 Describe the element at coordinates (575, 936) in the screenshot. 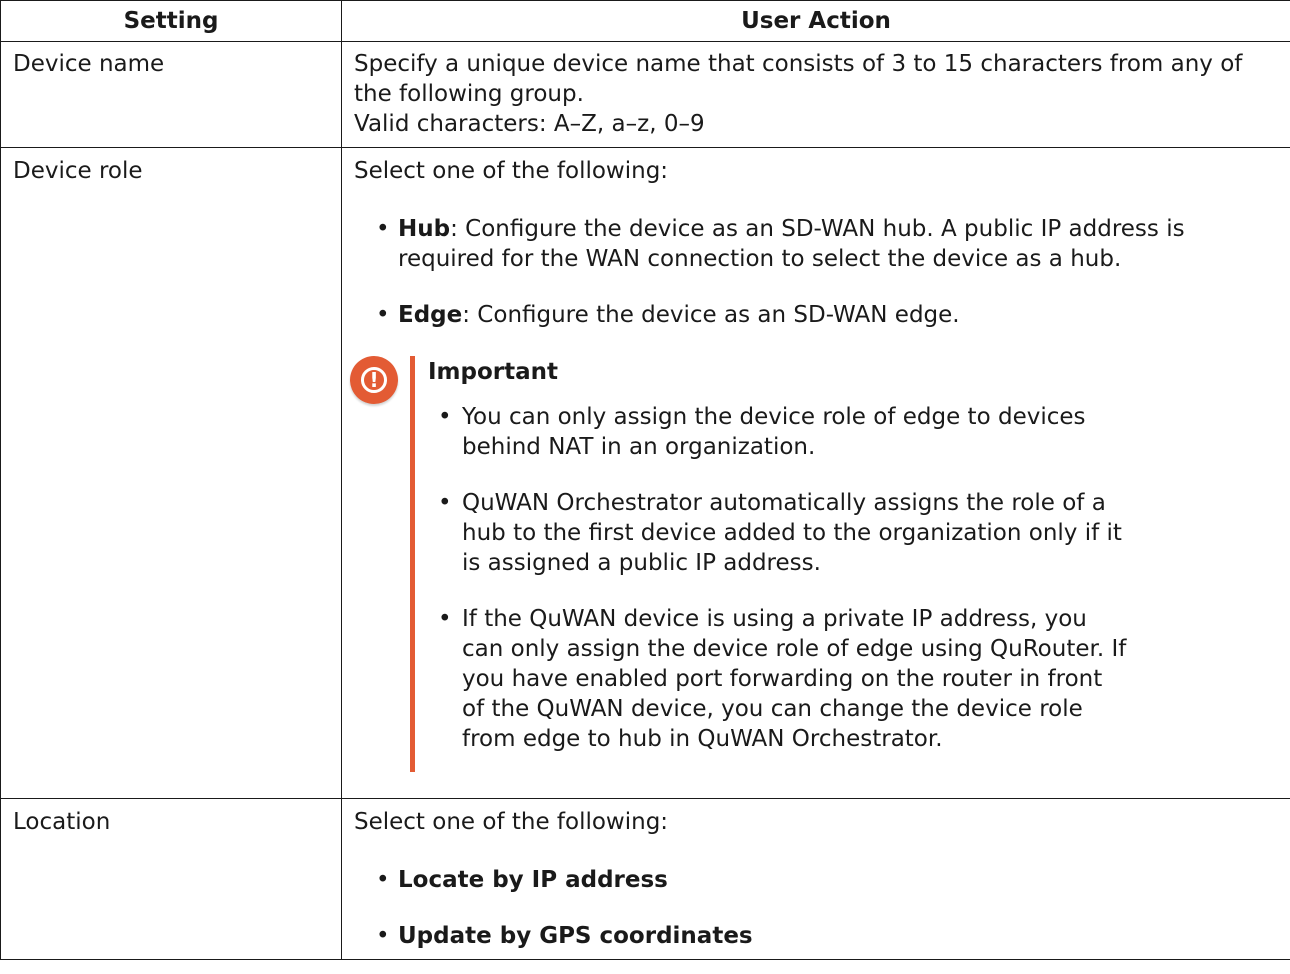

I see `option-term: Update by GPS coordinates` at that location.